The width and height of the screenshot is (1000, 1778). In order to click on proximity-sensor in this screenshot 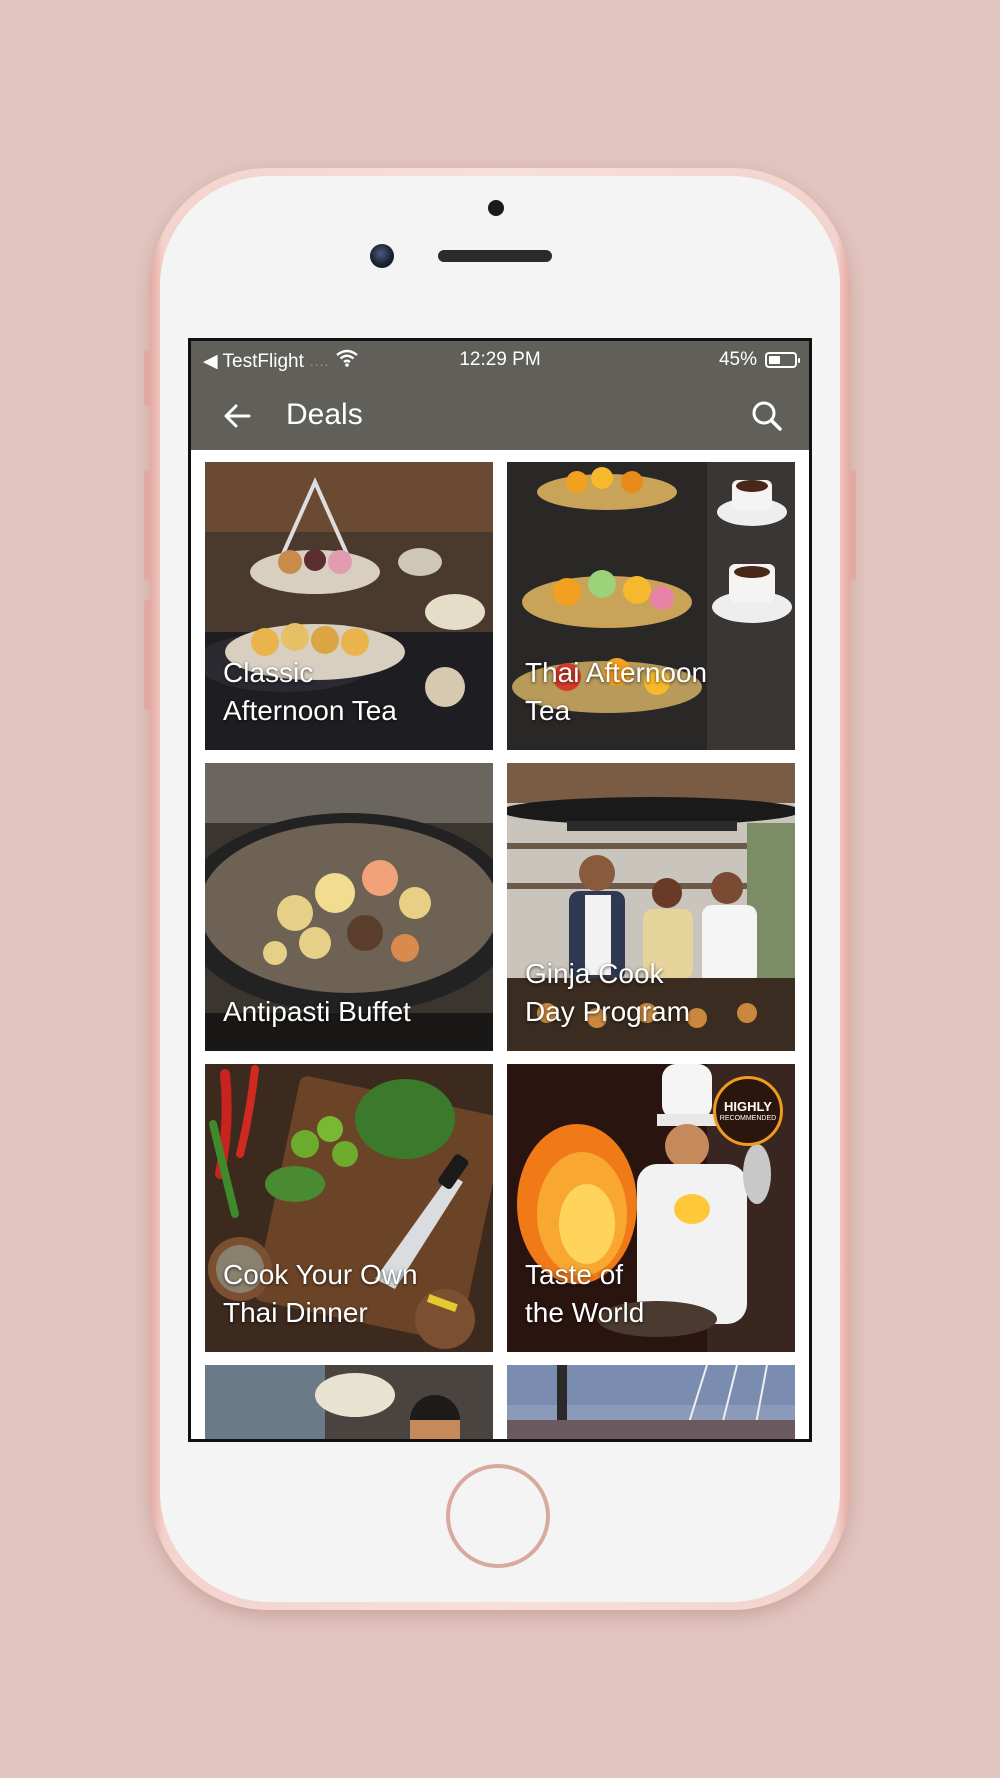, I will do `click(496, 208)`.